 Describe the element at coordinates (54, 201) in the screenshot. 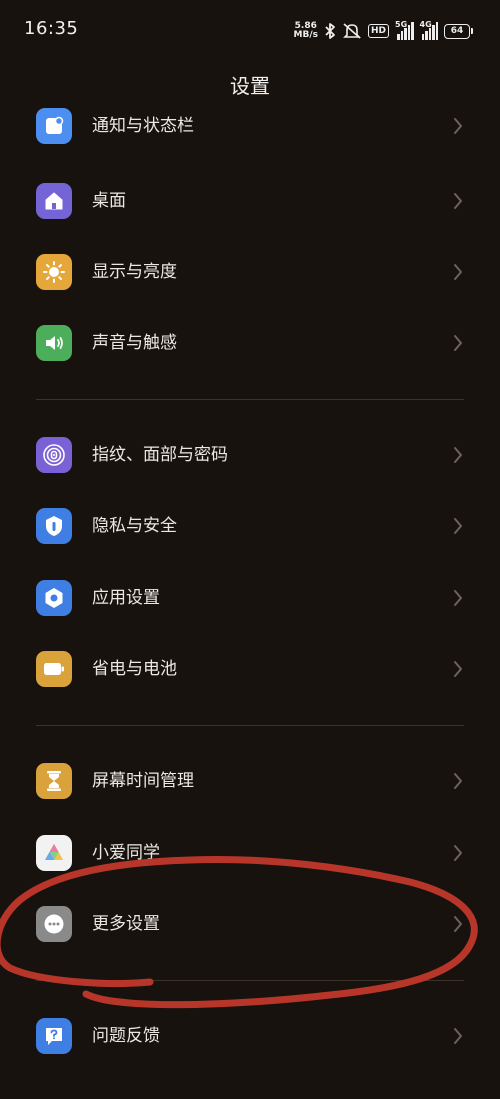

I see `home-icon` at that location.